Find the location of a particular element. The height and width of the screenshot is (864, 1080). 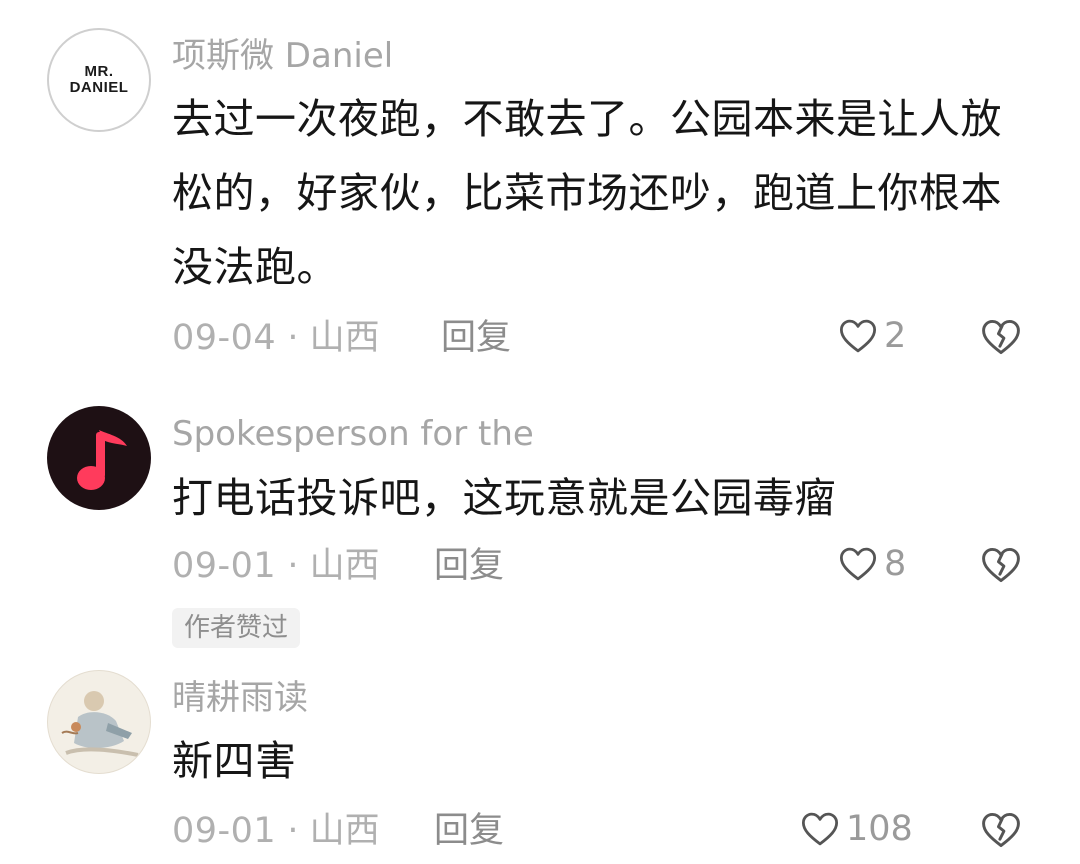

comment-text: 新四害 is located at coordinates (602, 761).